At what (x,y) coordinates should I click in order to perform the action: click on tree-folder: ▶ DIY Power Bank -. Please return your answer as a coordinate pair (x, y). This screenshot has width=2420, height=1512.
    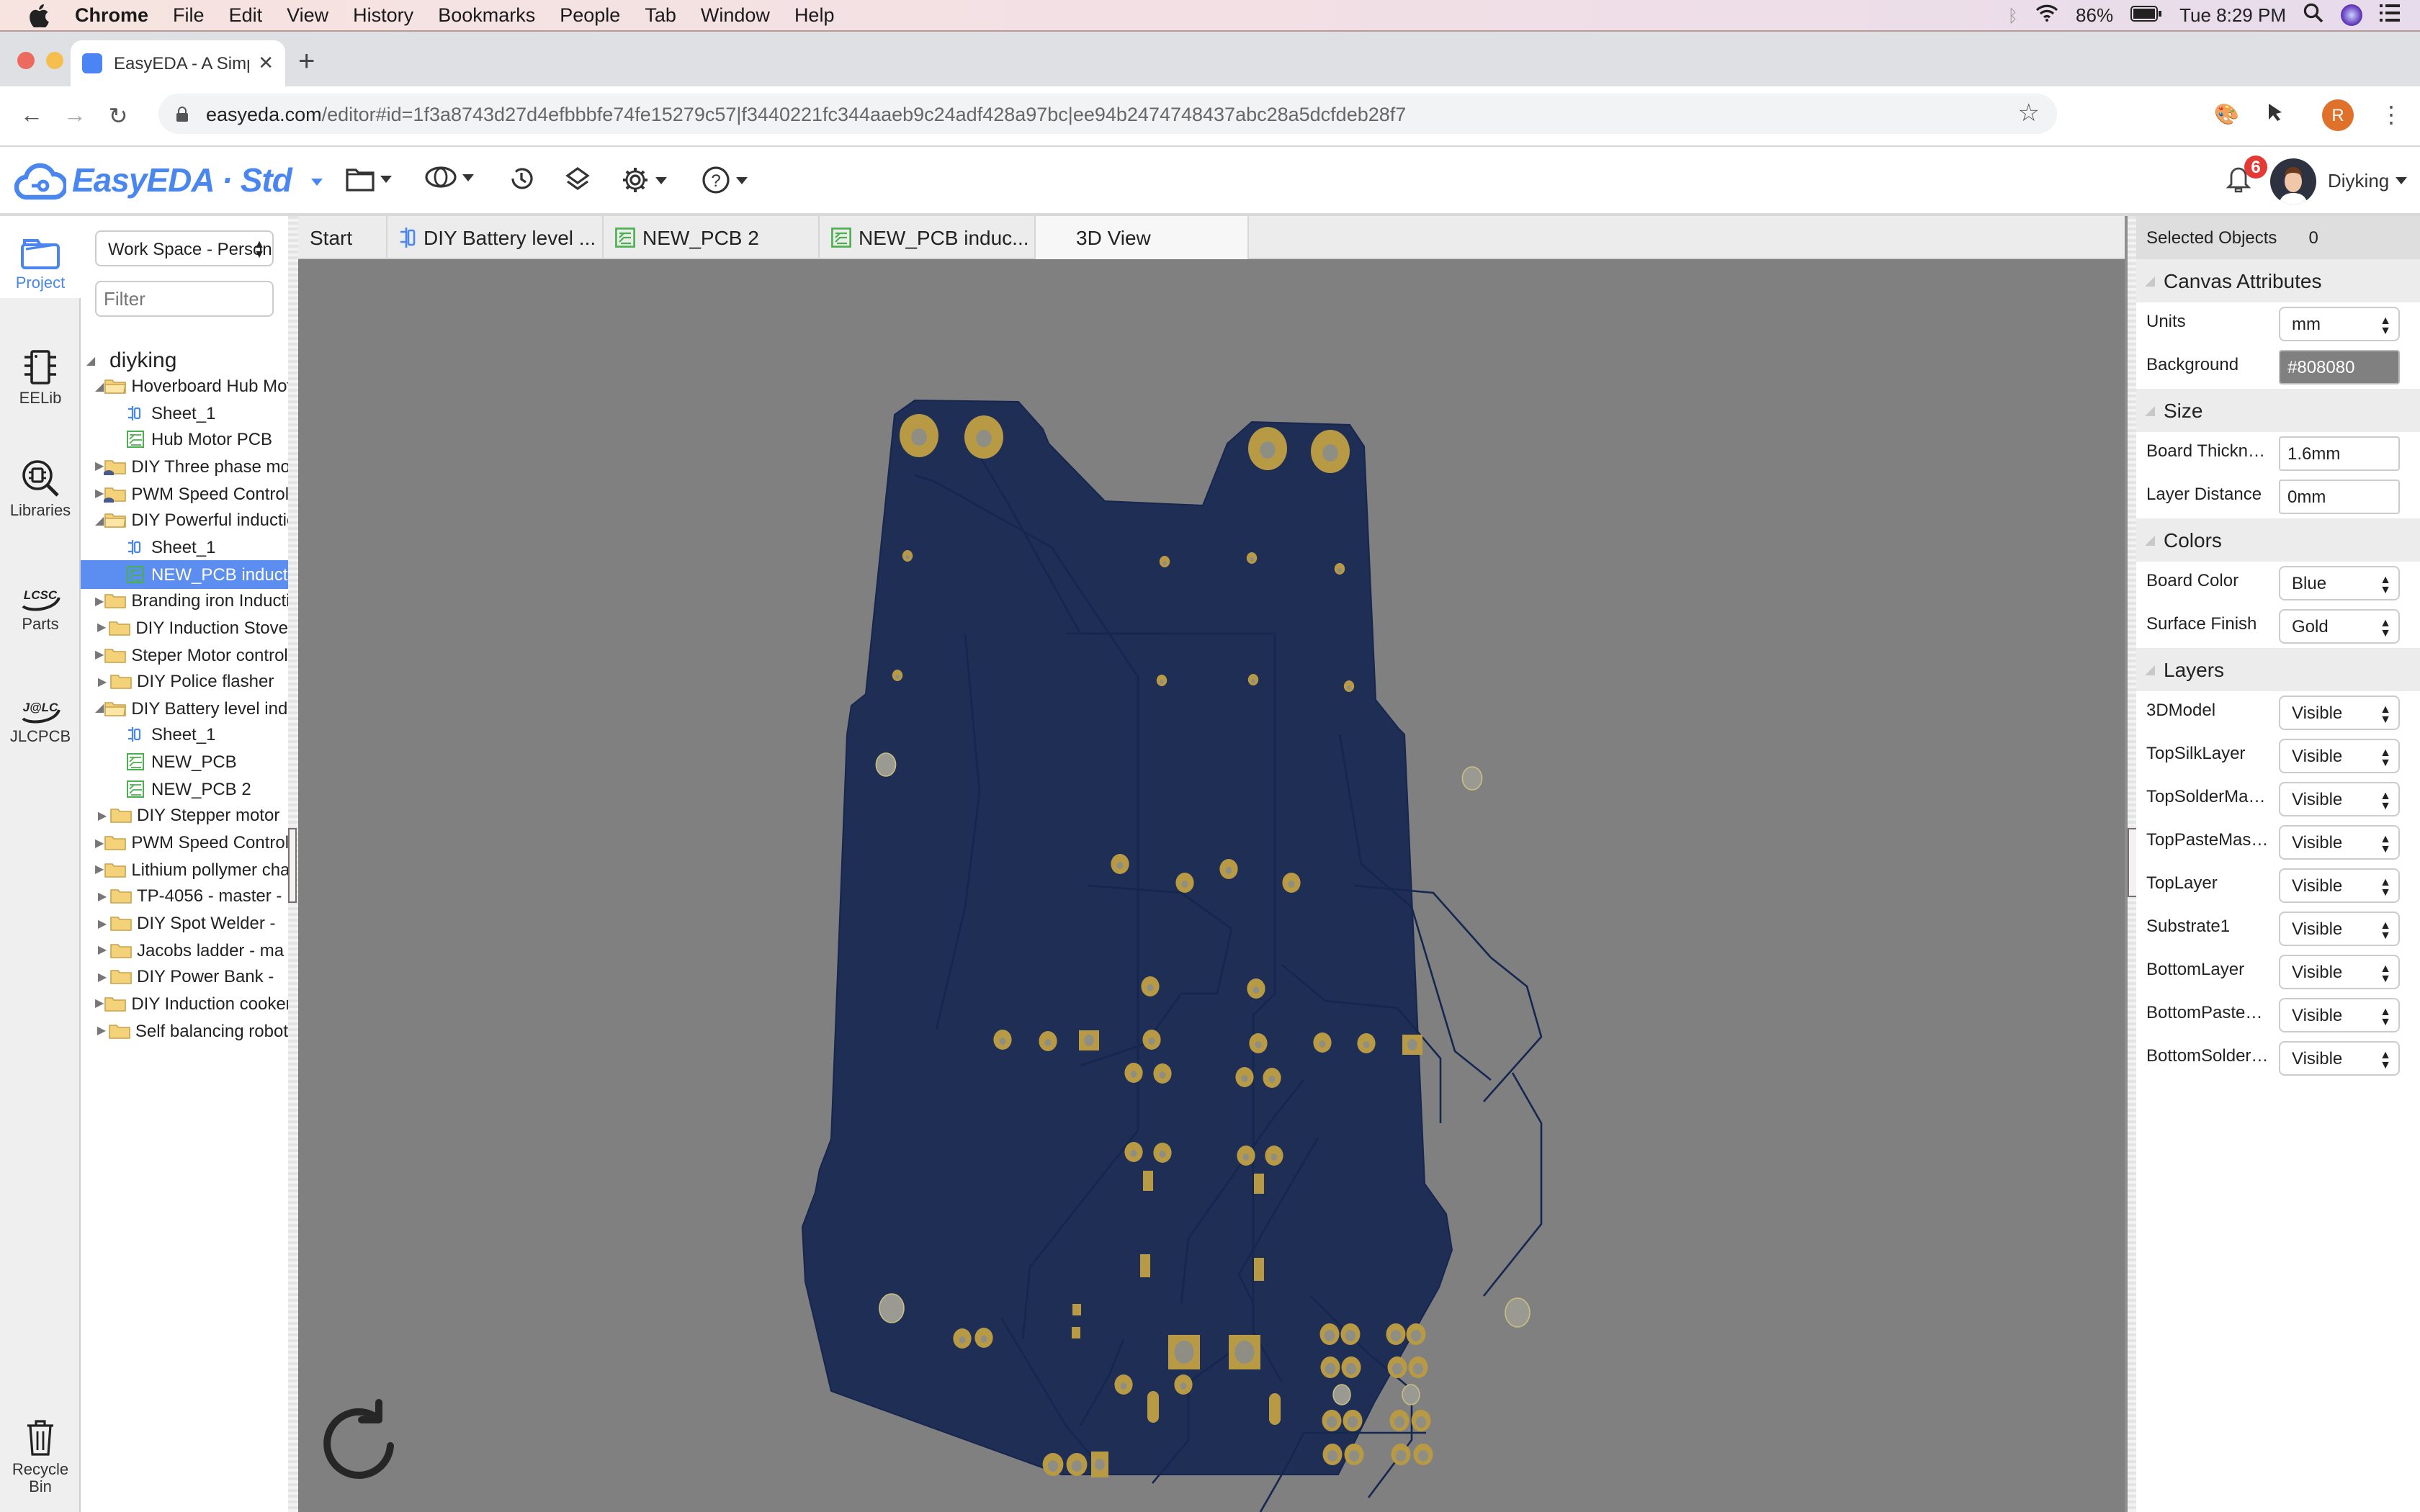
    Looking at the image, I should click on (185, 977).